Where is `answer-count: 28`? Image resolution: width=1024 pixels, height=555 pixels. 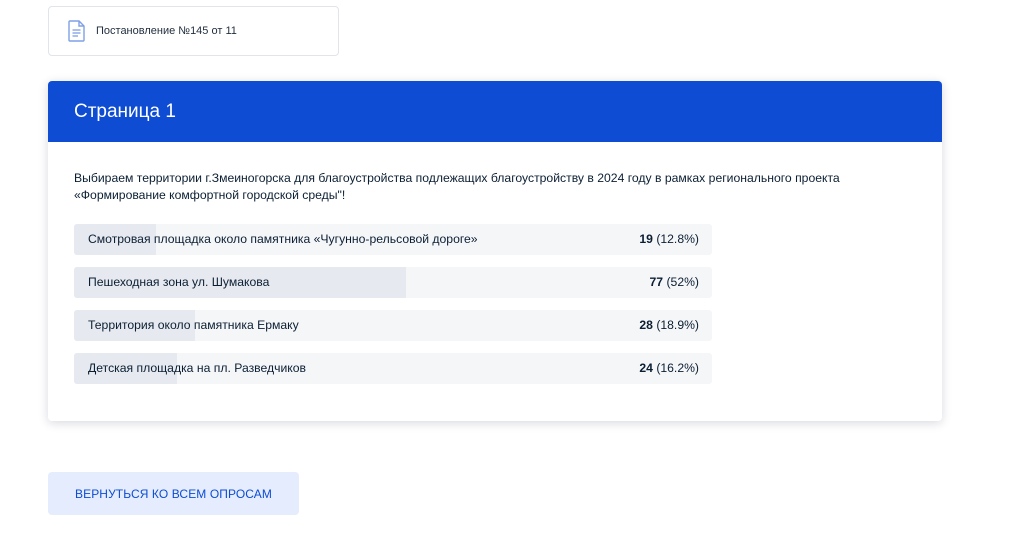 answer-count: 28 is located at coordinates (646, 325).